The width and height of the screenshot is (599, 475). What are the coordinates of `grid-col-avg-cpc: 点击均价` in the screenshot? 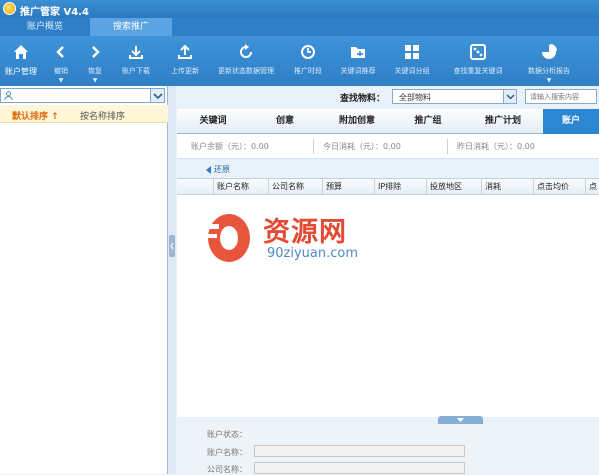 It's located at (559, 187).